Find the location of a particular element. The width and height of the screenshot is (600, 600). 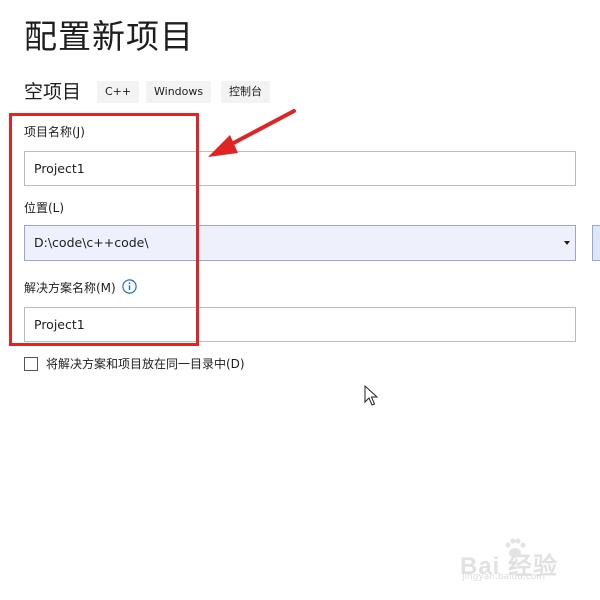

same-directory-checkbox is located at coordinates (31, 364).